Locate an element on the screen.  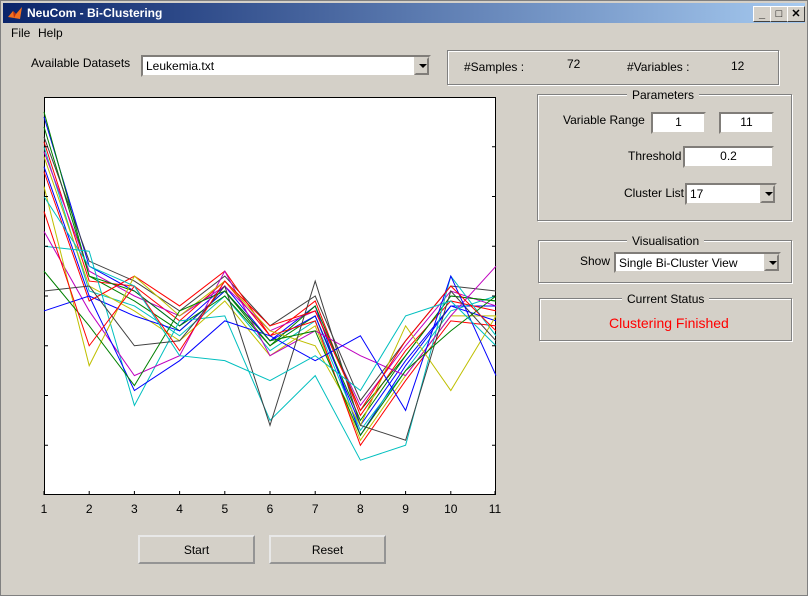
x-tick-label: 1 is located at coordinates (44, 509).